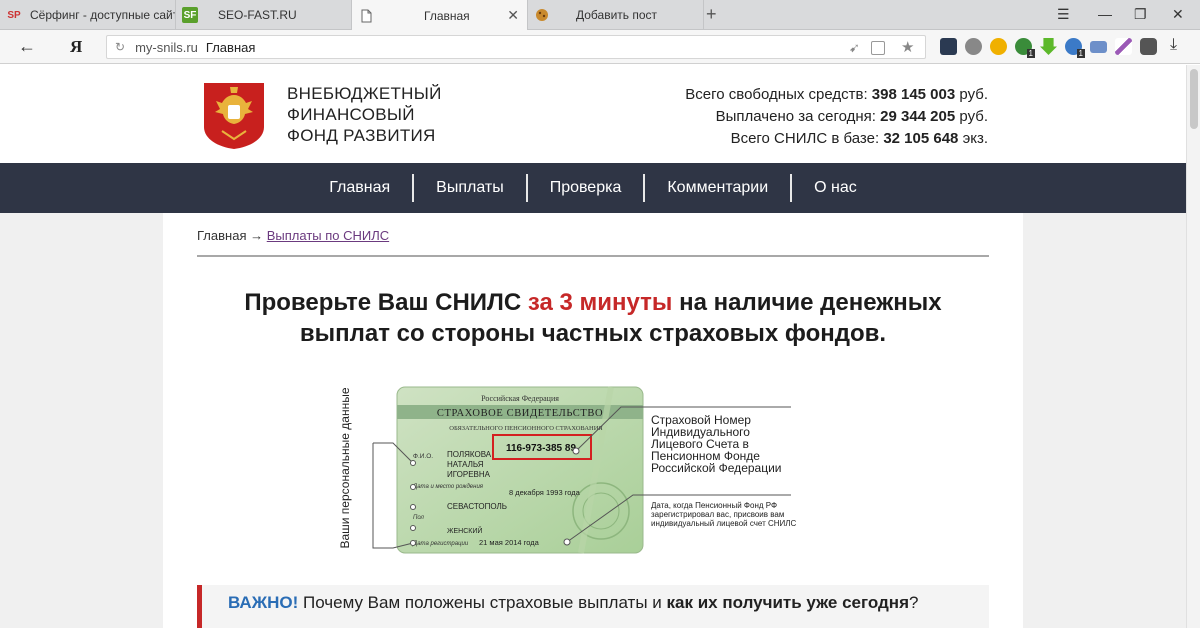 The image size is (1200, 628). What do you see at coordinates (1048, 46) in the screenshot?
I see `ext-download-icon` at bounding box center [1048, 46].